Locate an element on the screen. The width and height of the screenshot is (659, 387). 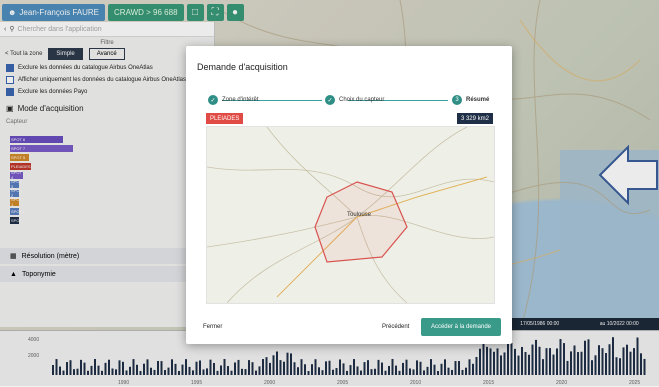
area-badge: 3 329 km2 is located at coordinates (474, 118).